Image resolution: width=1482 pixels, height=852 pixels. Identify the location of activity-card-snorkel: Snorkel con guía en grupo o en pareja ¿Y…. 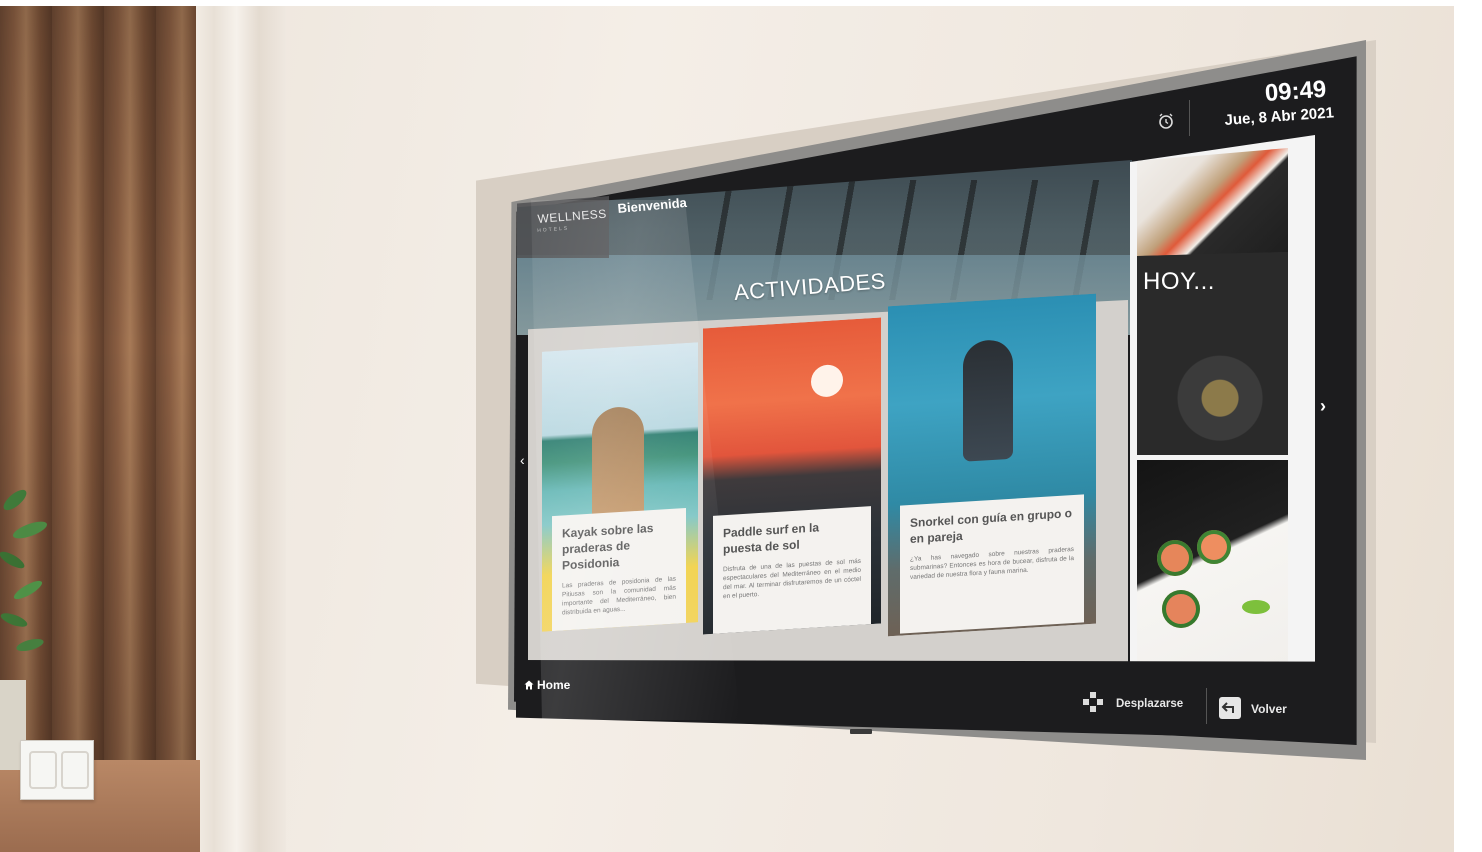
(992, 465).